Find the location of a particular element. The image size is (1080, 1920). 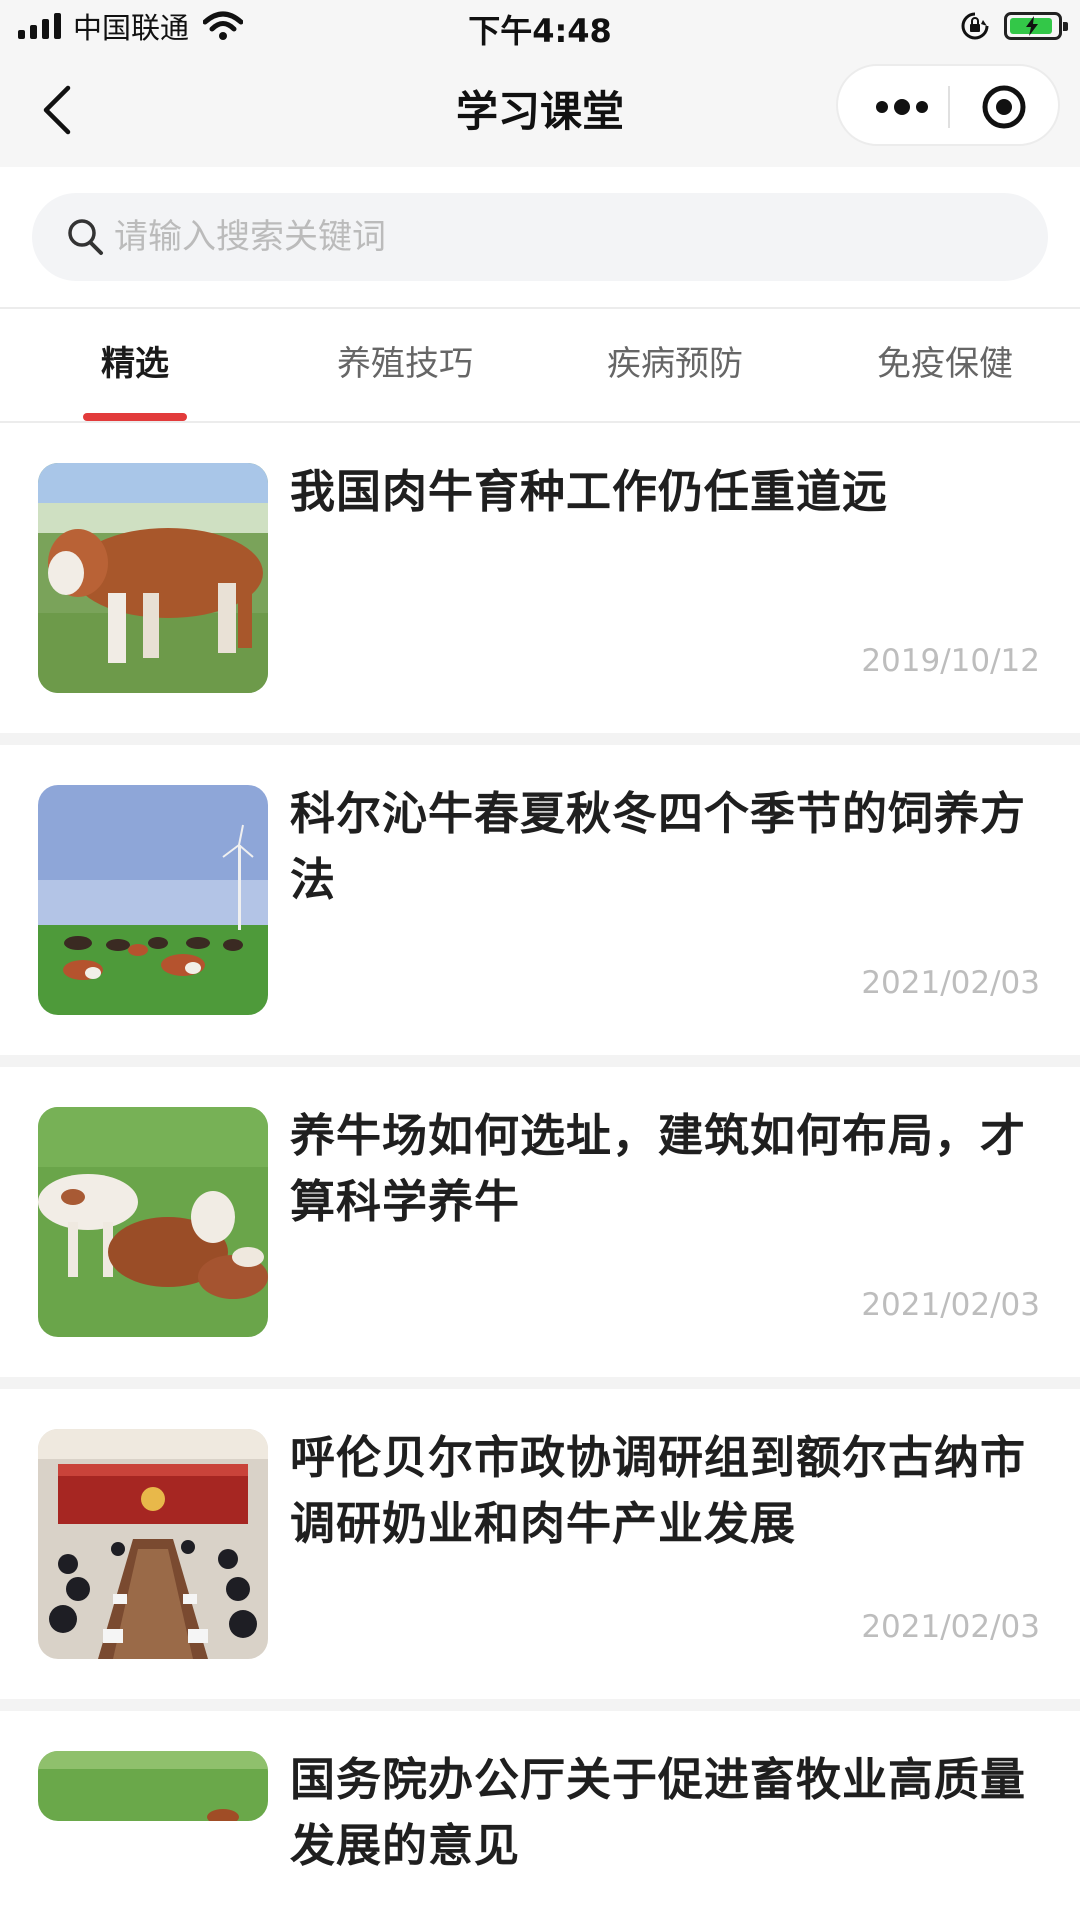

tab-label: 免疫保健 is located at coordinates (945, 364).